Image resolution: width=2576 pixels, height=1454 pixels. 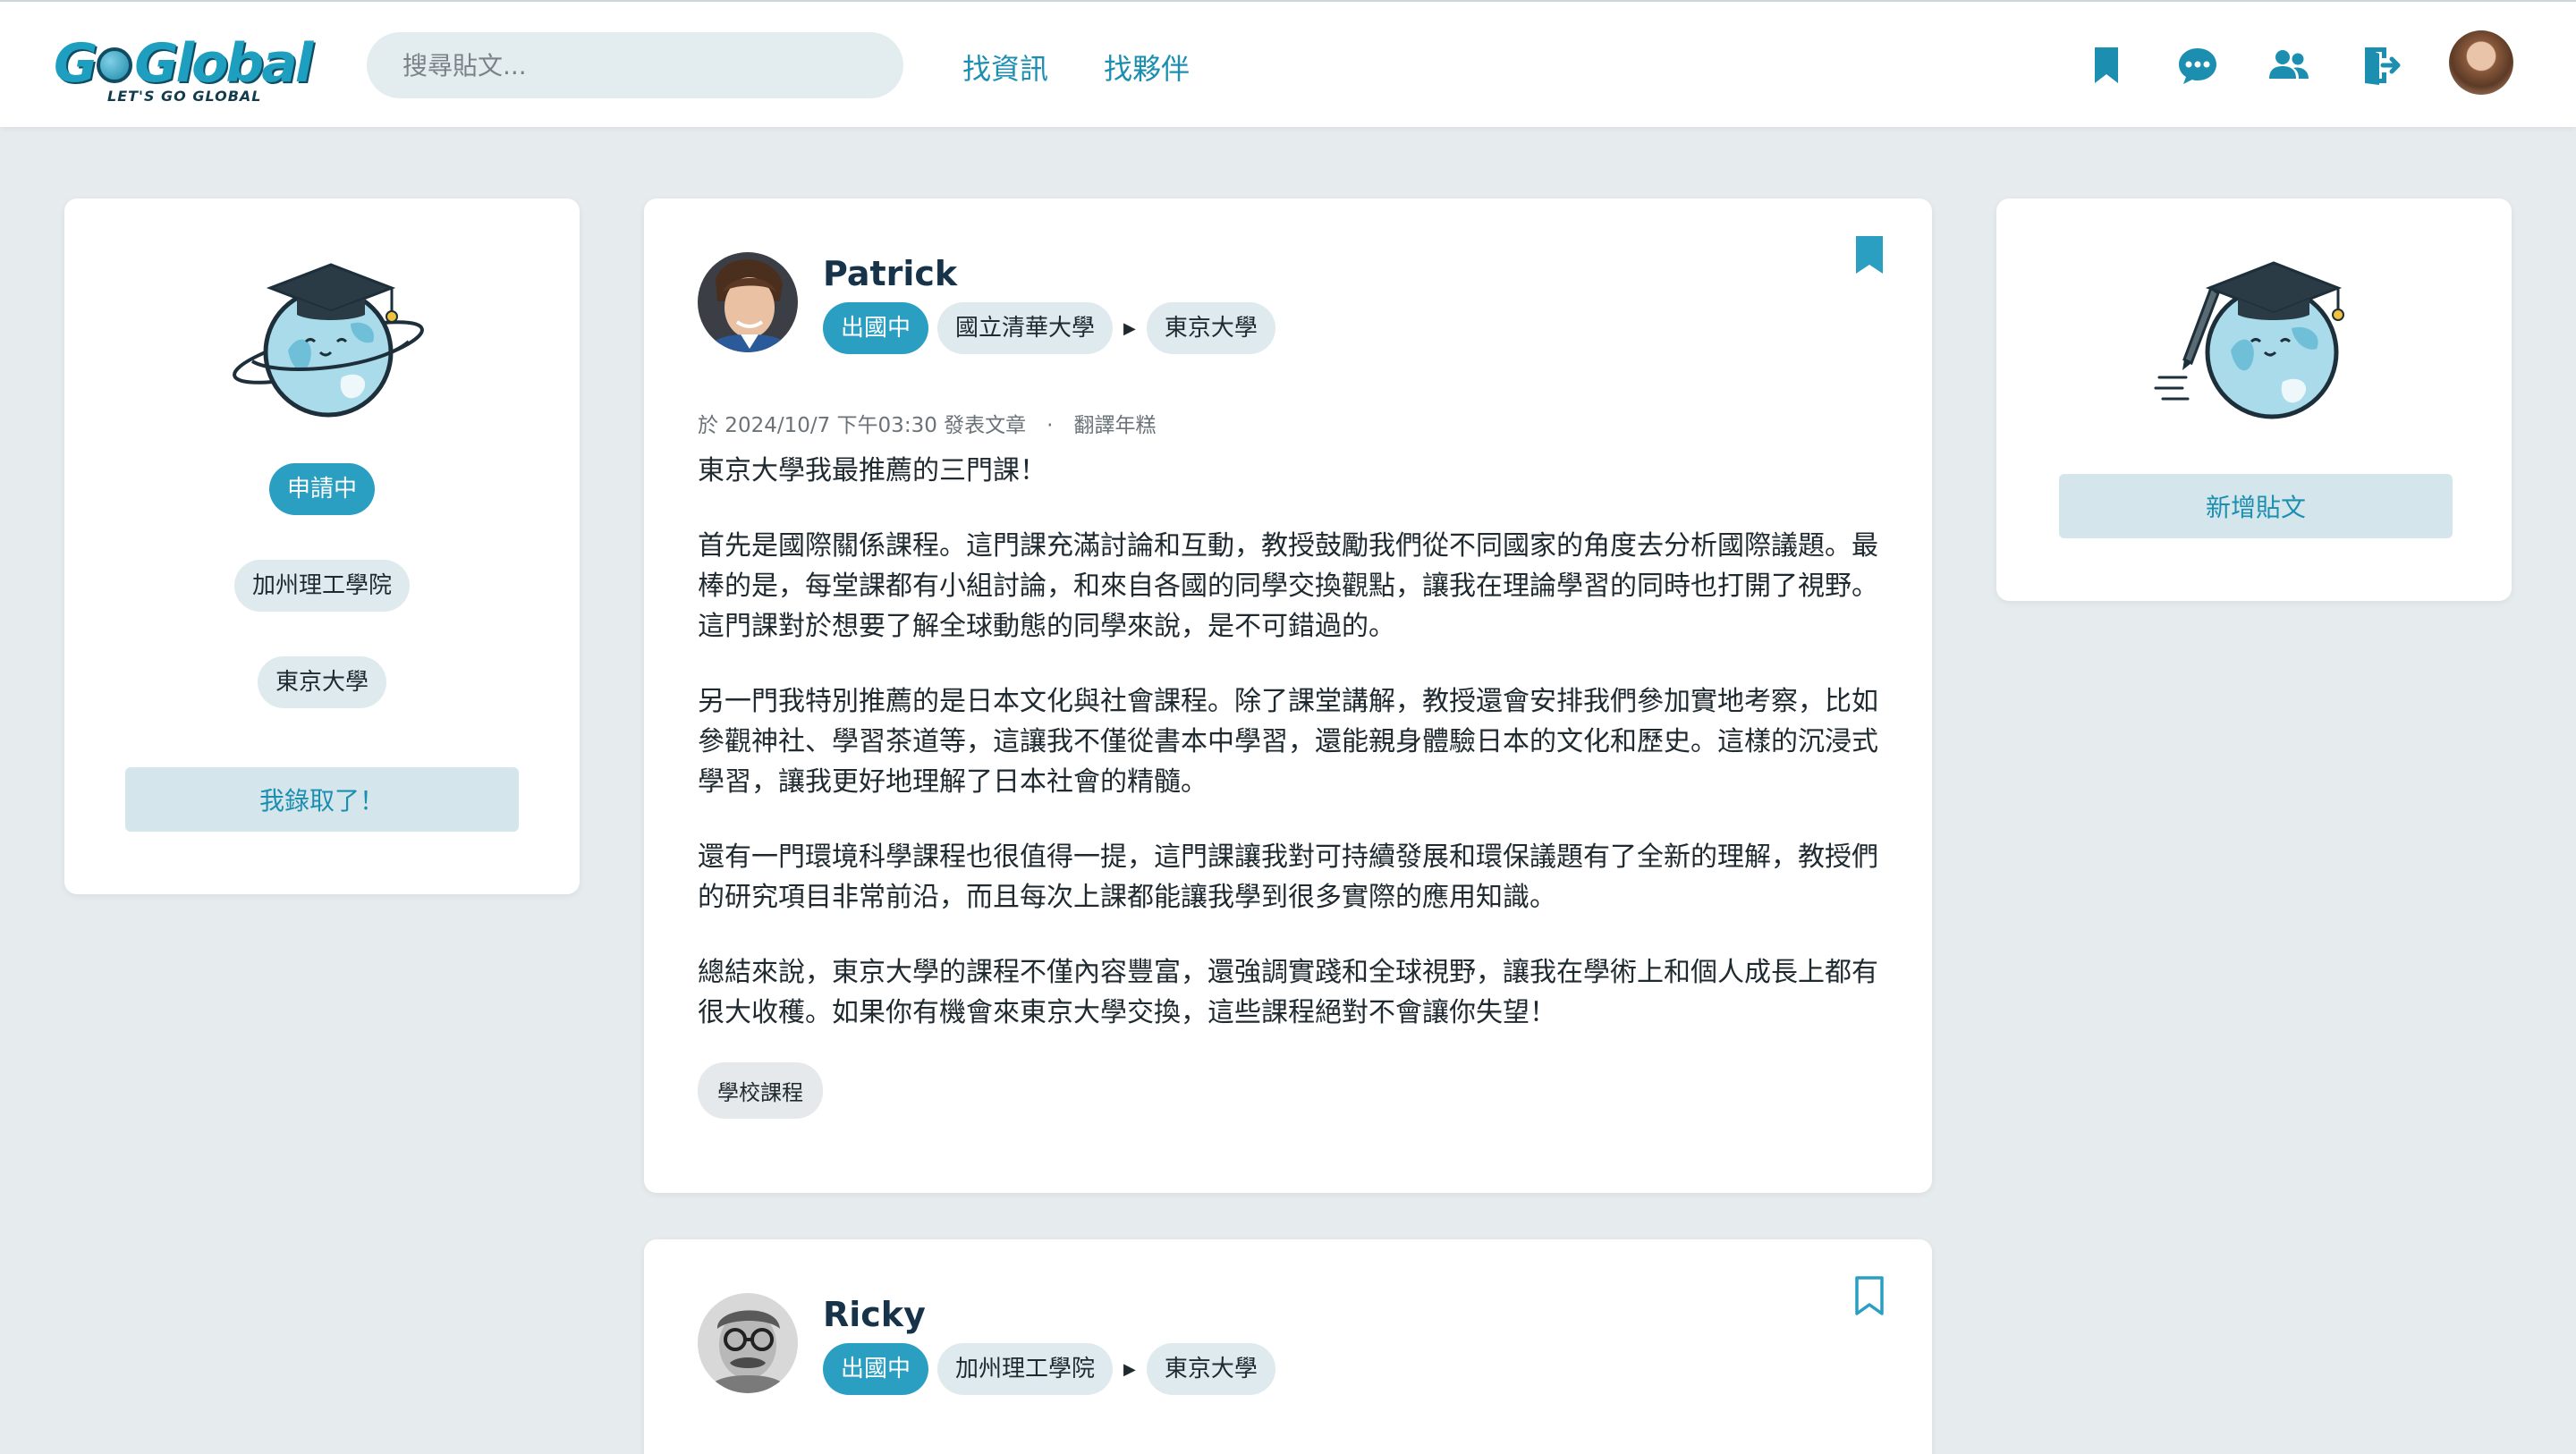 What do you see at coordinates (2255, 337) in the screenshot?
I see `writing-globe-illustration` at bounding box center [2255, 337].